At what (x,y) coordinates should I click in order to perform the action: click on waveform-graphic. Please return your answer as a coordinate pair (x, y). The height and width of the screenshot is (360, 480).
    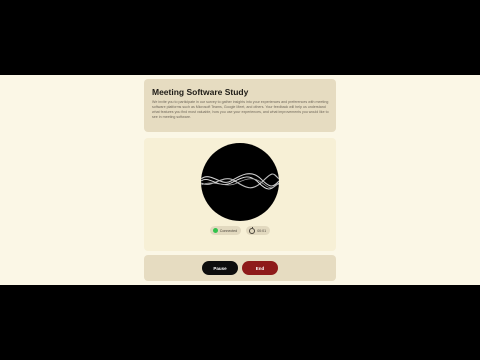
    Looking at the image, I should click on (240, 181).